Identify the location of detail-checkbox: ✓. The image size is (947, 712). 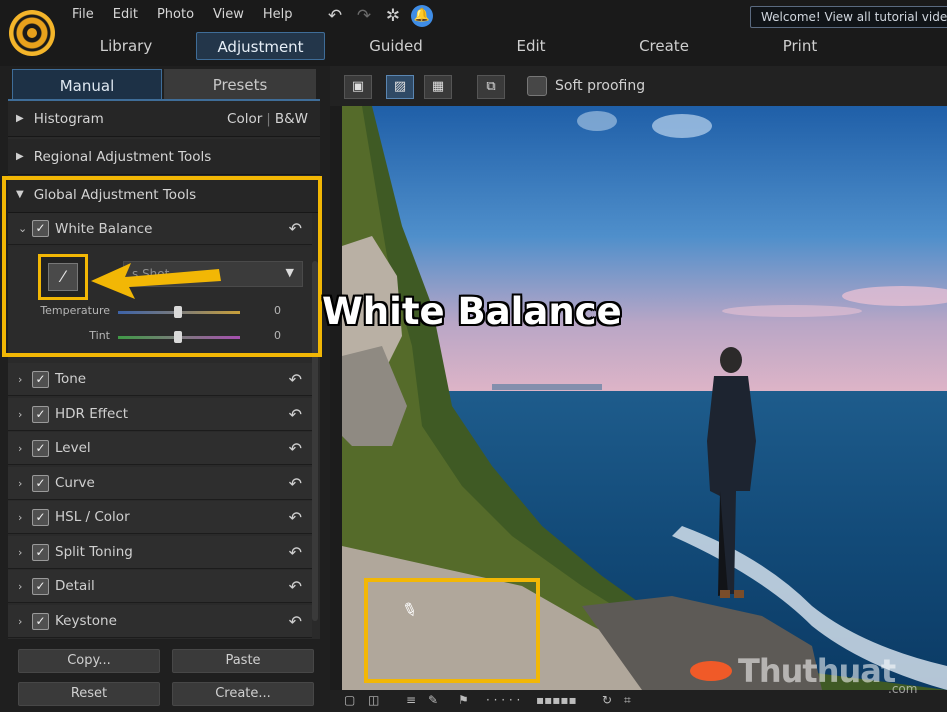
(40, 586).